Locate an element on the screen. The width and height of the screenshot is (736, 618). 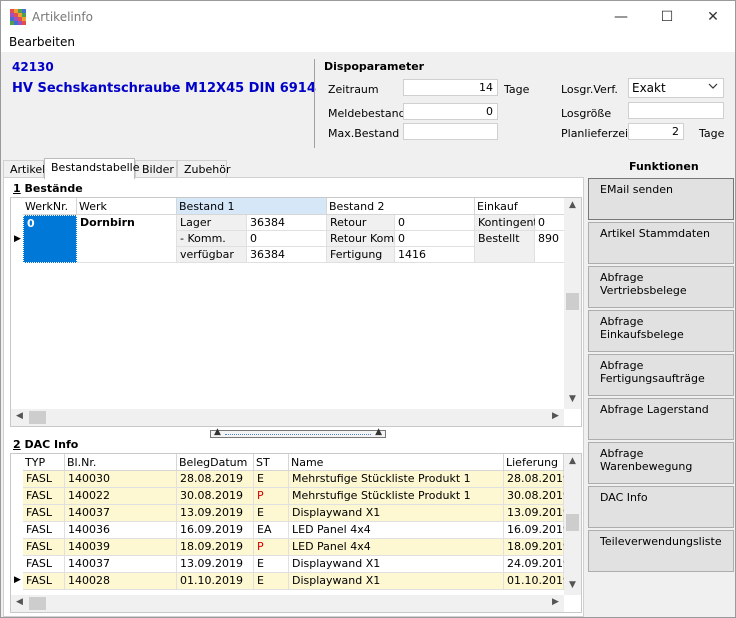
table-cell: 140030 is located at coordinates (121, 479).